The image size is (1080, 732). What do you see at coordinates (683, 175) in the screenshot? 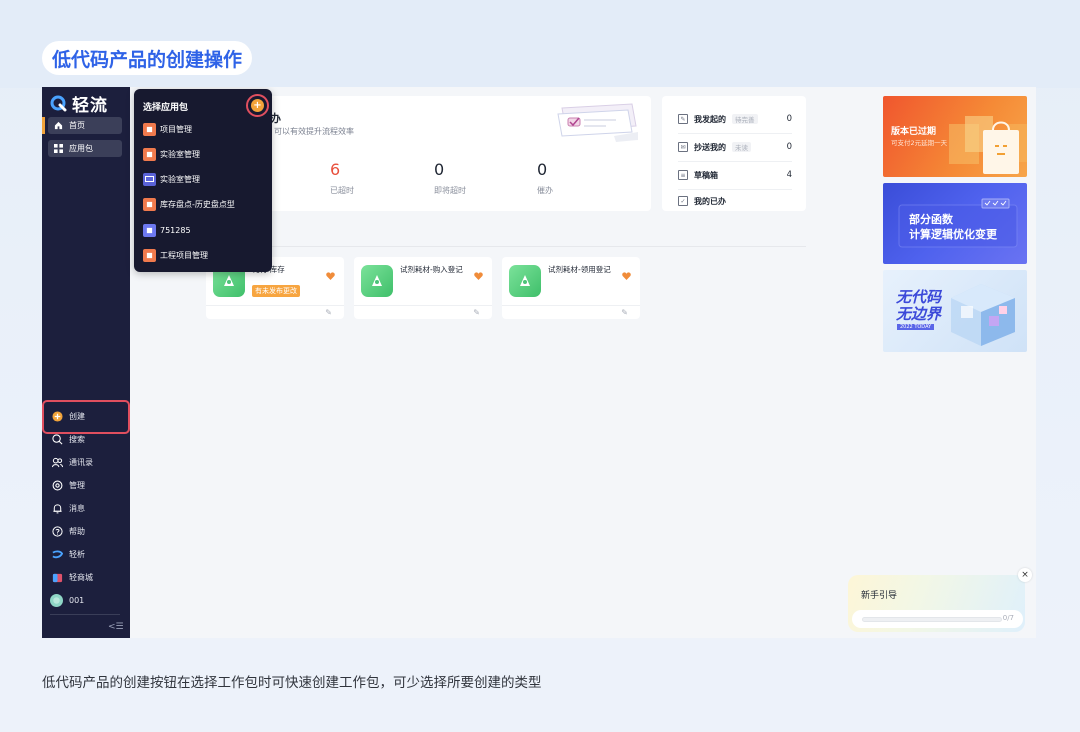
I see `draft-icon: ≡` at bounding box center [683, 175].